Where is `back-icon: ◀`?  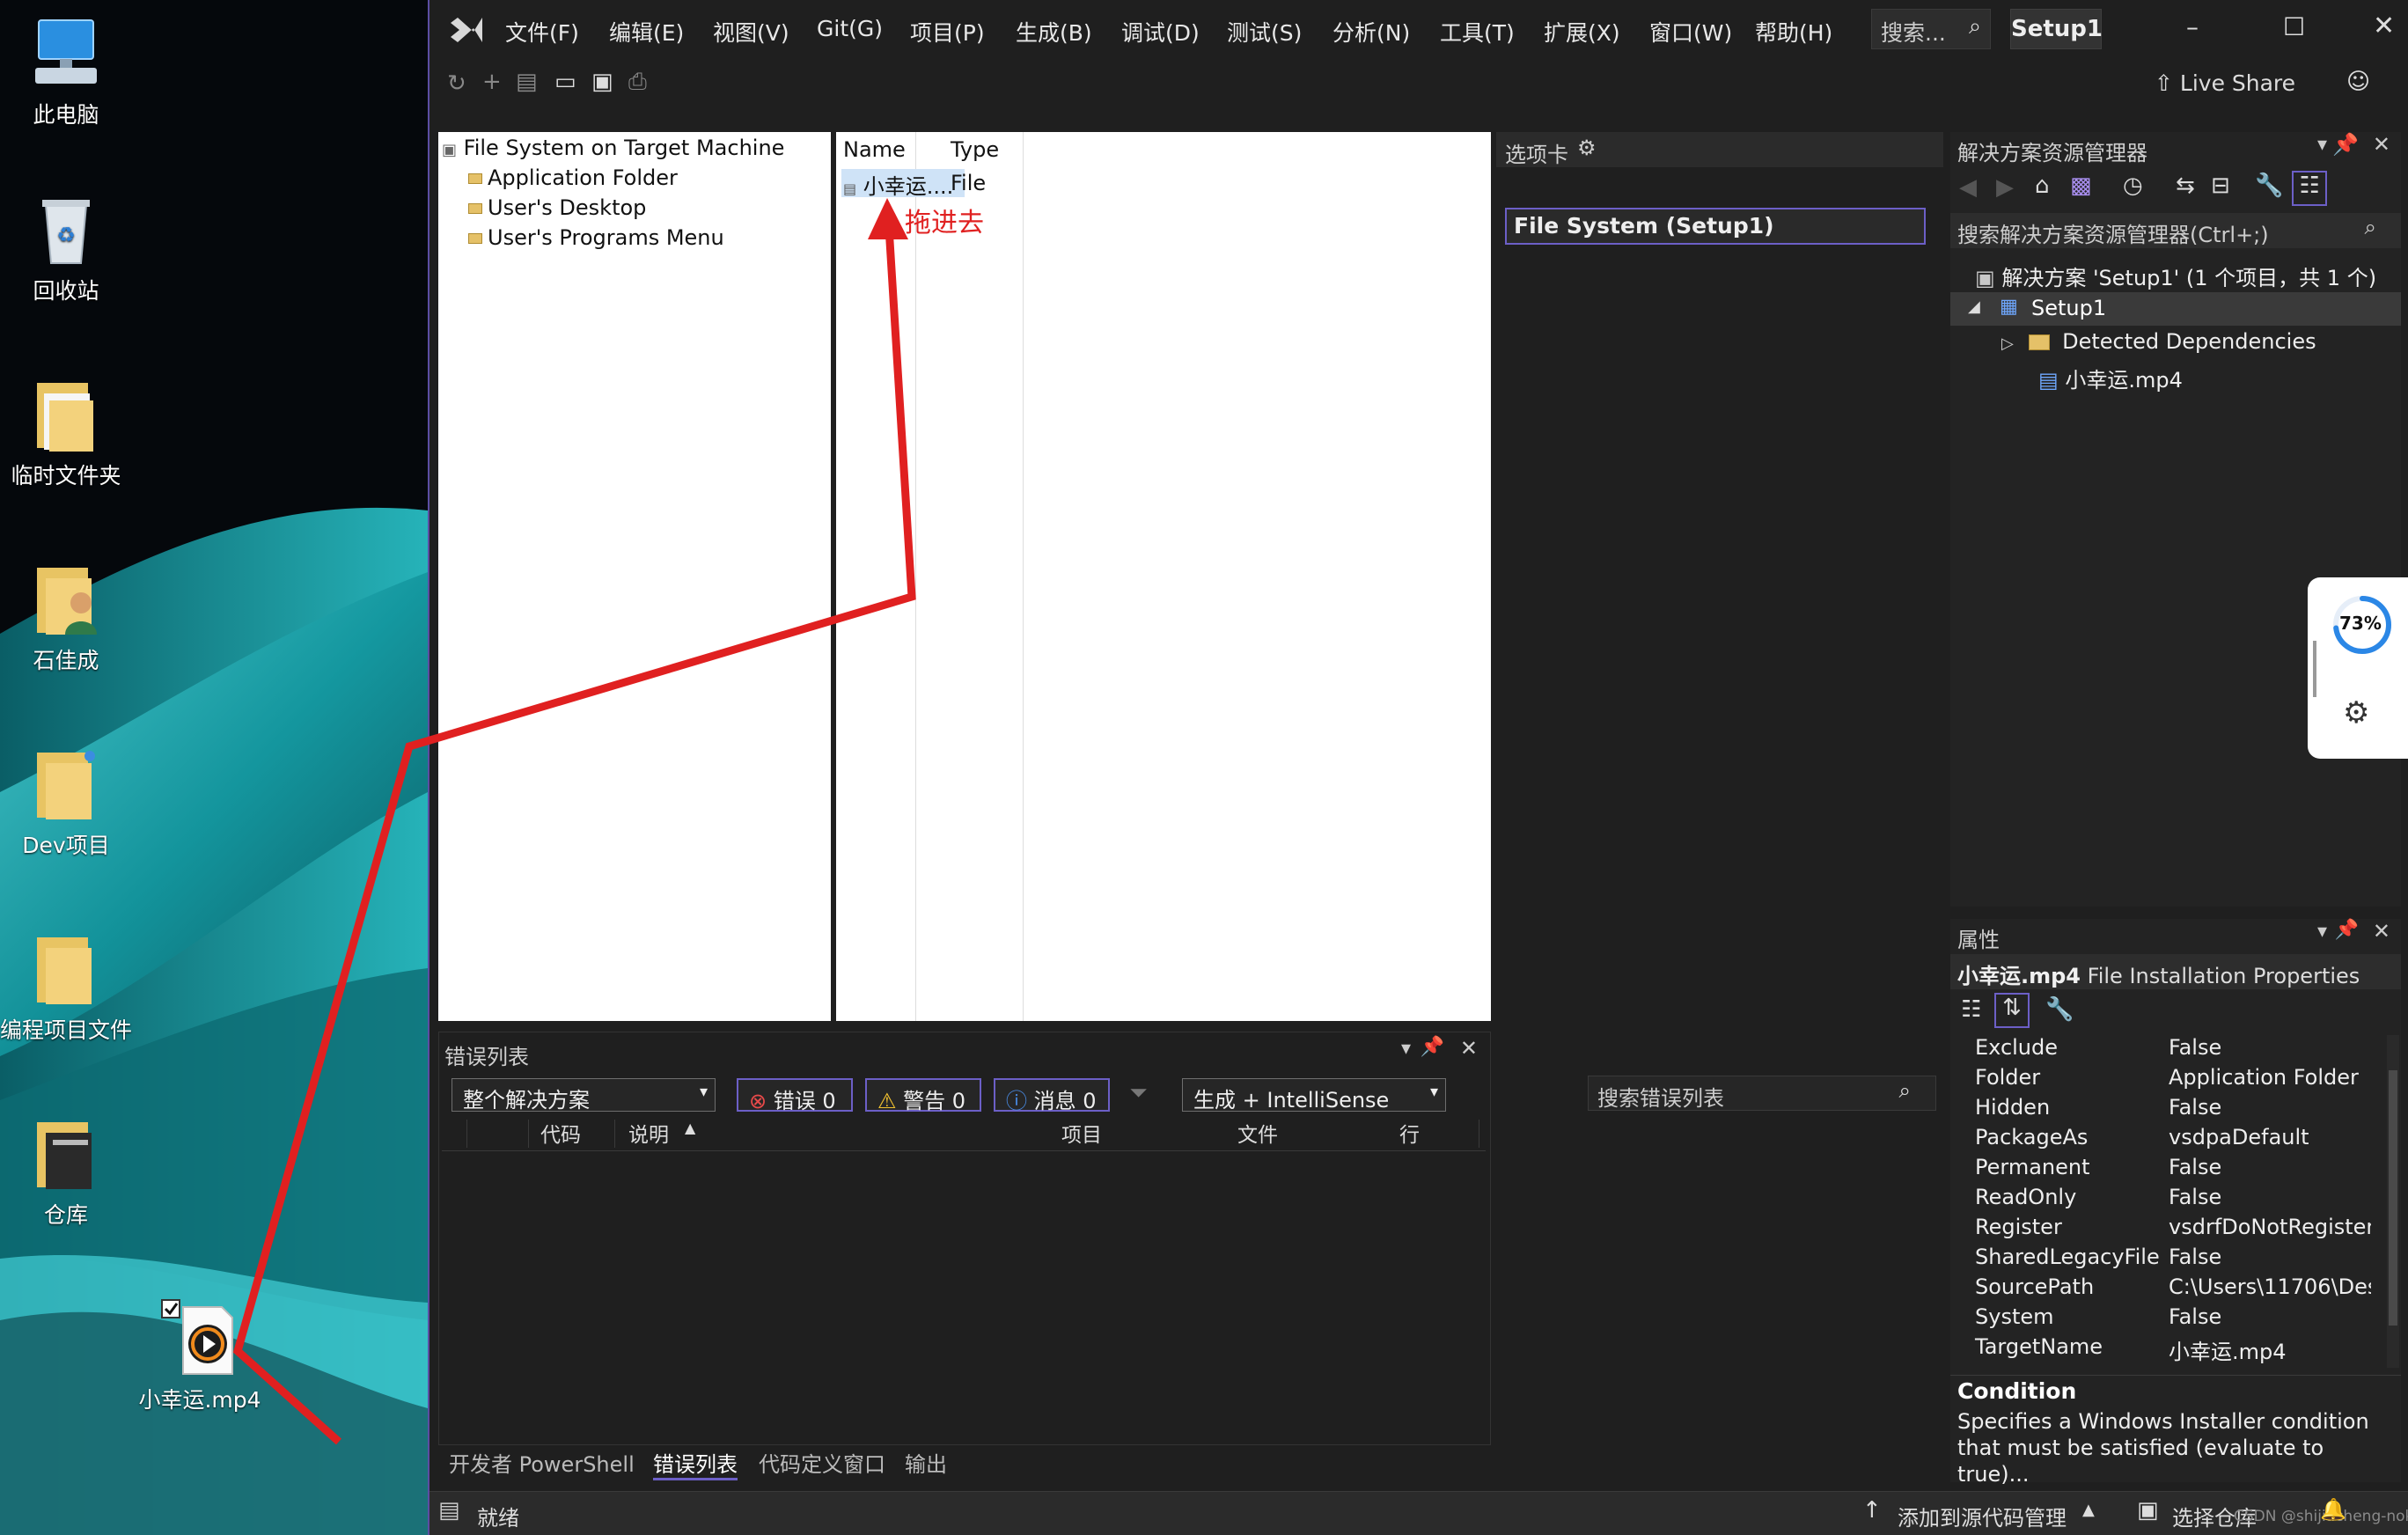
back-icon: ◀ is located at coordinates (1968, 187).